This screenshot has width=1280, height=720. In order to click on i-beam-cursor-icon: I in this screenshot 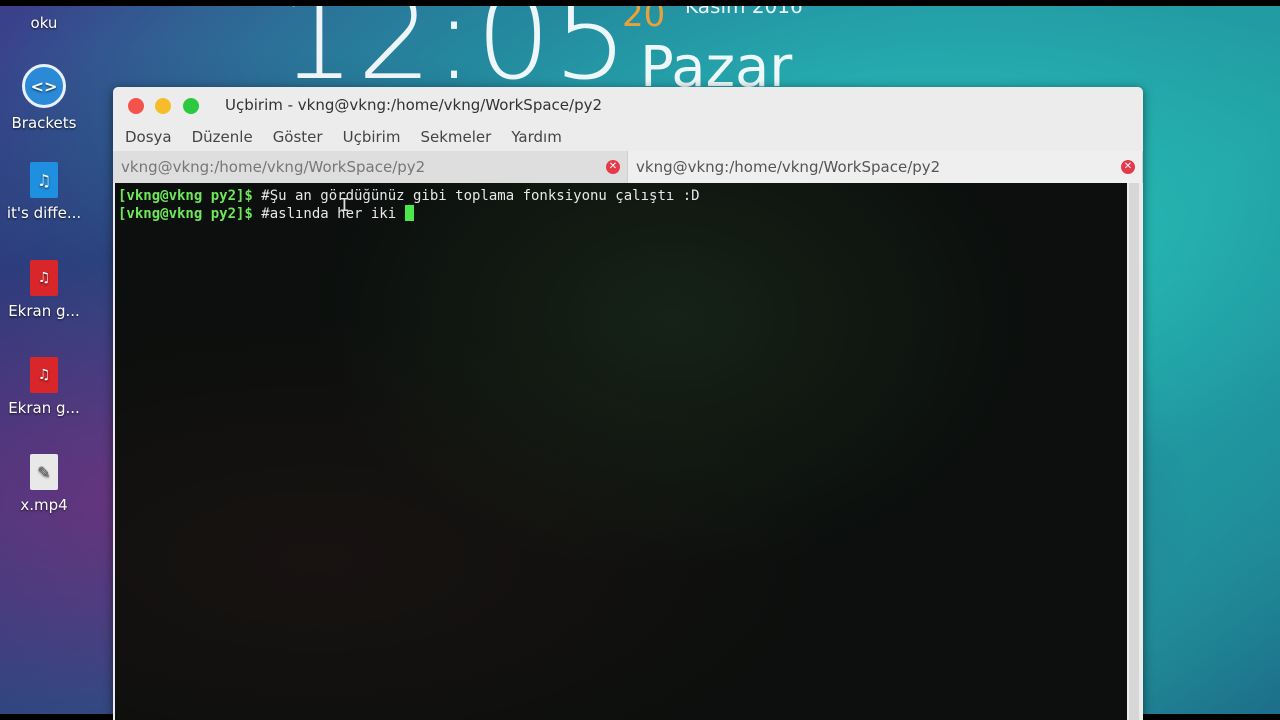, I will do `click(344, 205)`.